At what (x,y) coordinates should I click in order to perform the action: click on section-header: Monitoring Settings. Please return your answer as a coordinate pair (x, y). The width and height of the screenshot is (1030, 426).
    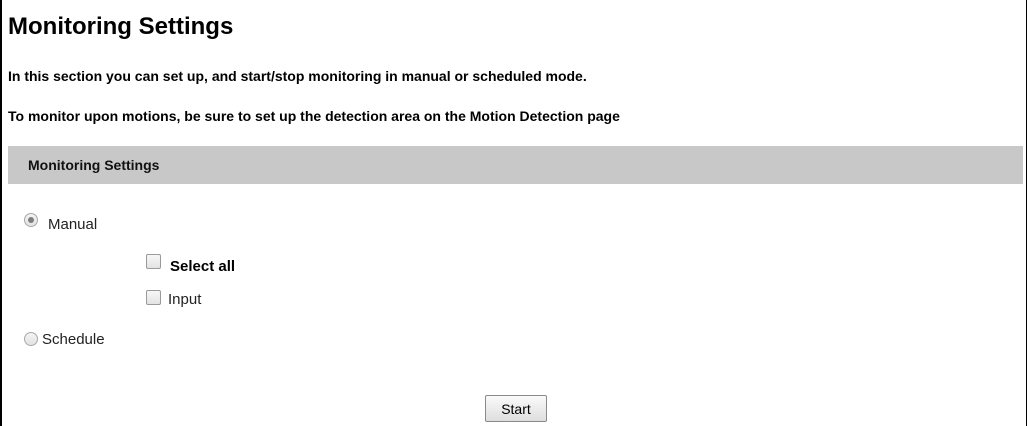
    Looking at the image, I should click on (515, 165).